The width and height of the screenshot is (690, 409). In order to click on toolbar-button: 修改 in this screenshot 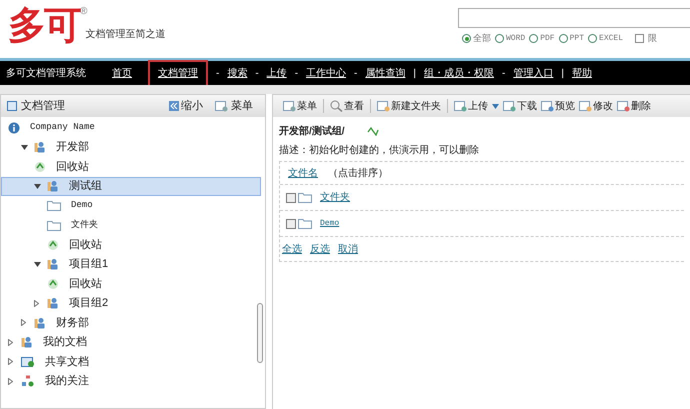, I will do `click(596, 106)`.